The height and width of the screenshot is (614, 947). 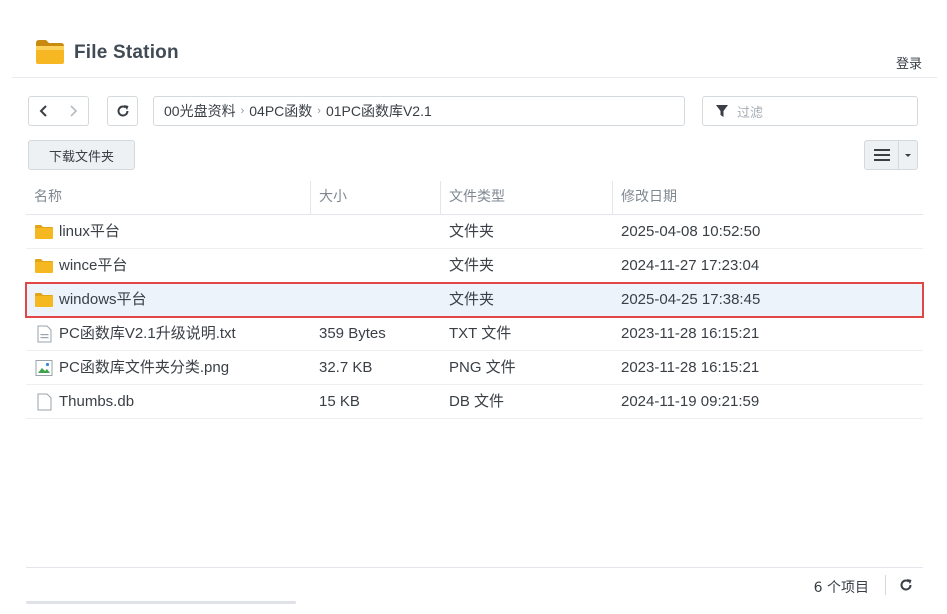 I want to click on table-header: 名称 大小 文件类型 修改日期, so click(x=474, y=198).